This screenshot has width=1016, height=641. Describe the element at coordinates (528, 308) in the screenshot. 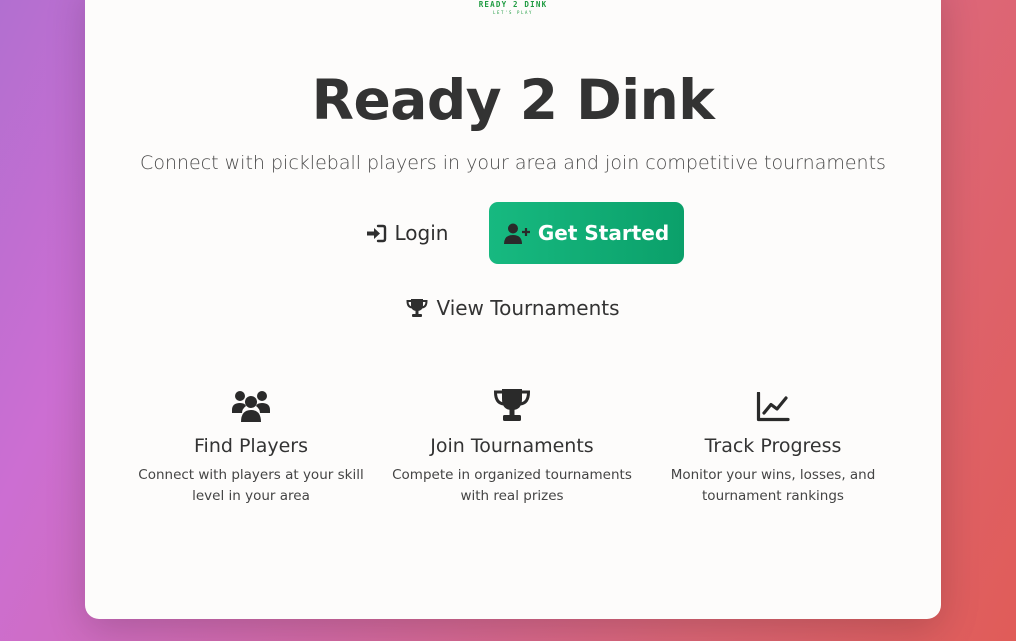

I see `view-tournaments-label: View Tournaments` at that location.